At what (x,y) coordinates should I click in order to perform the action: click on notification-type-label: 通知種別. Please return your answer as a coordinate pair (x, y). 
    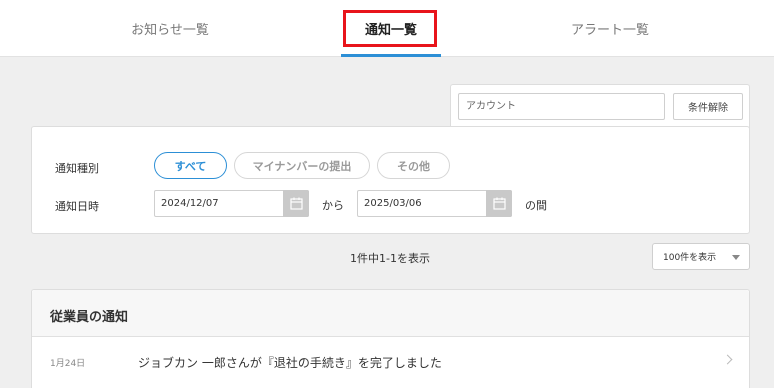
    Looking at the image, I should click on (77, 168).